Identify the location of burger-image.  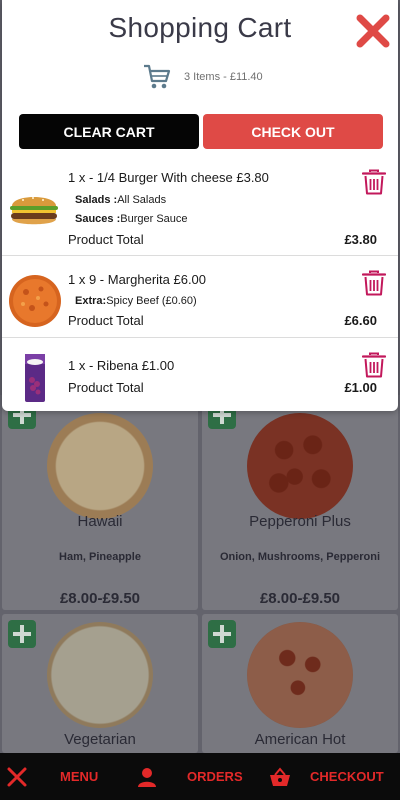
(34, 212).